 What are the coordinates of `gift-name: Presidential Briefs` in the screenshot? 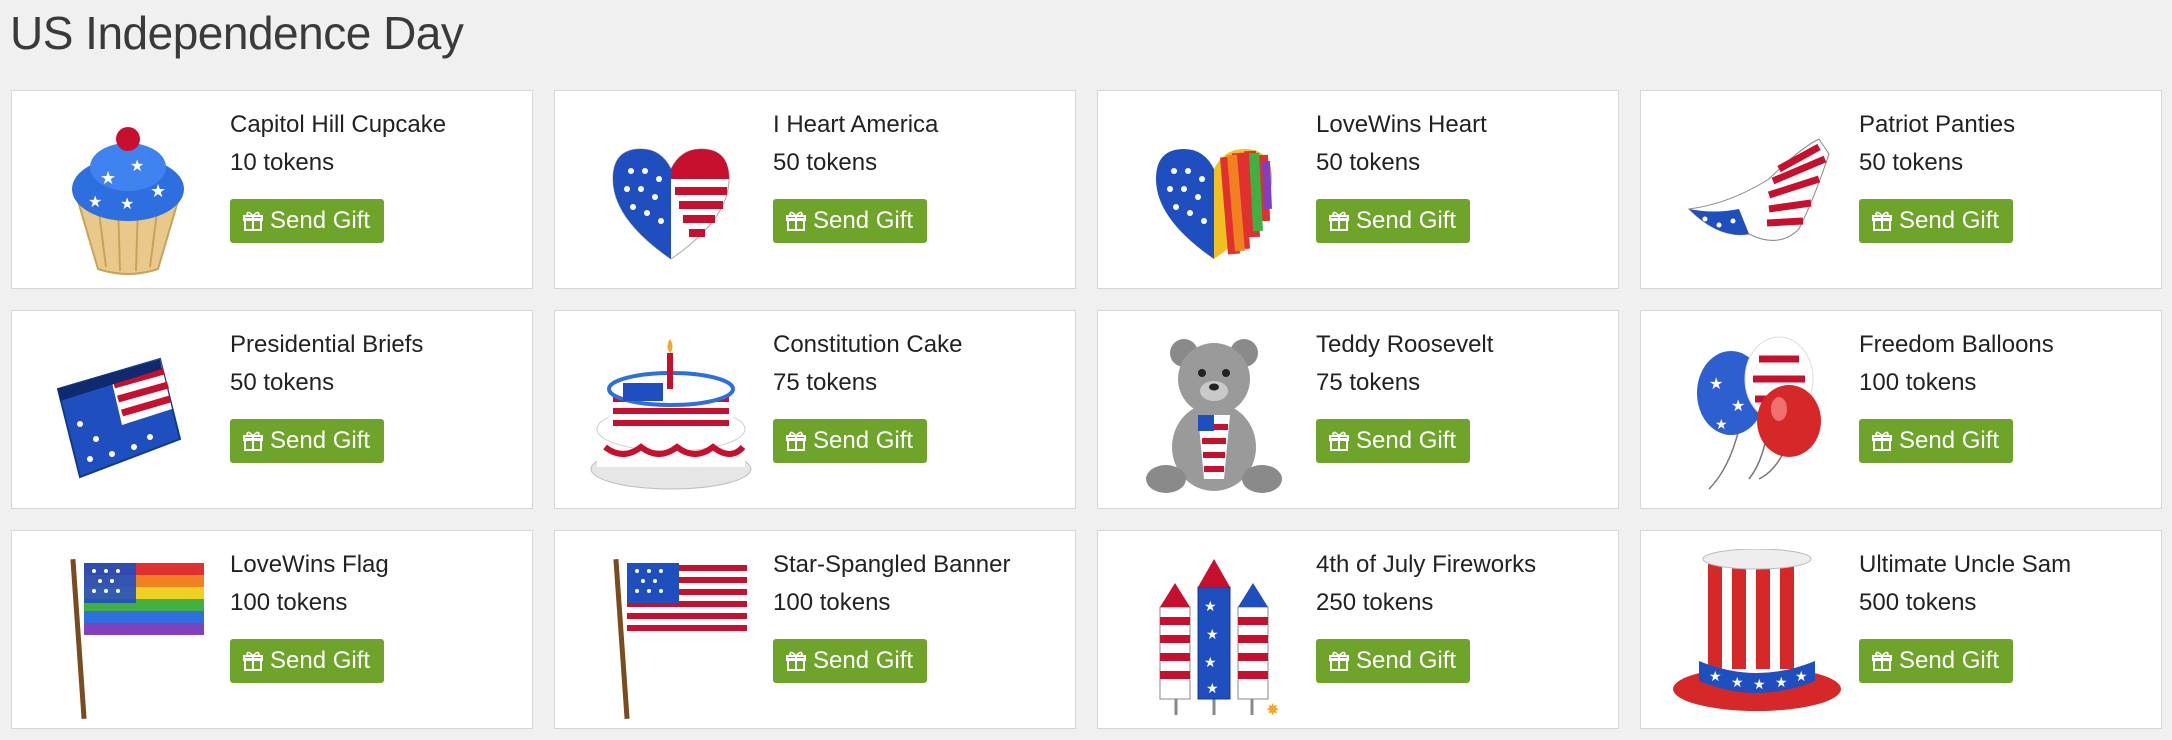 It's located at (327, 344).